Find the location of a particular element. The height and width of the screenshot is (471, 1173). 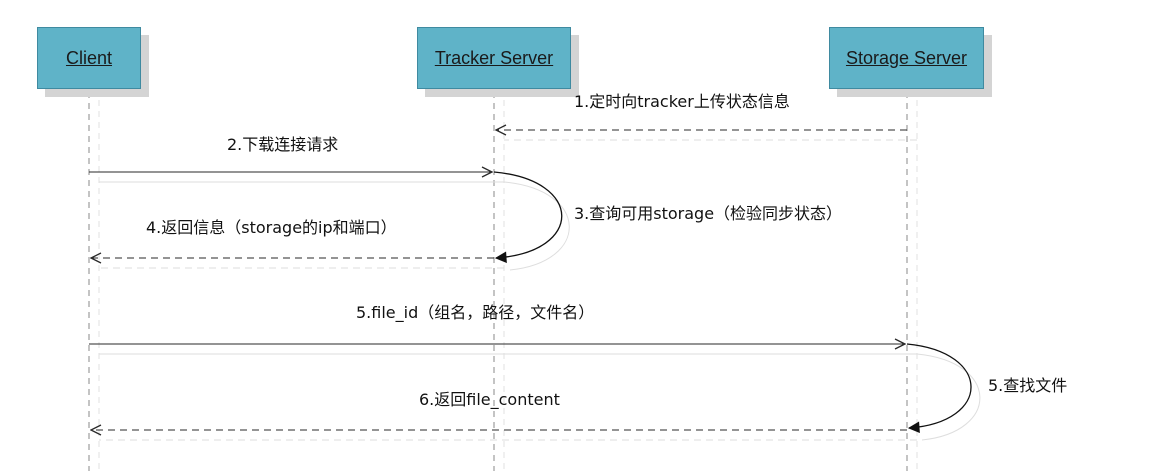

actor-tracker-server: Tracker Server is located at coordinates (494, 58).